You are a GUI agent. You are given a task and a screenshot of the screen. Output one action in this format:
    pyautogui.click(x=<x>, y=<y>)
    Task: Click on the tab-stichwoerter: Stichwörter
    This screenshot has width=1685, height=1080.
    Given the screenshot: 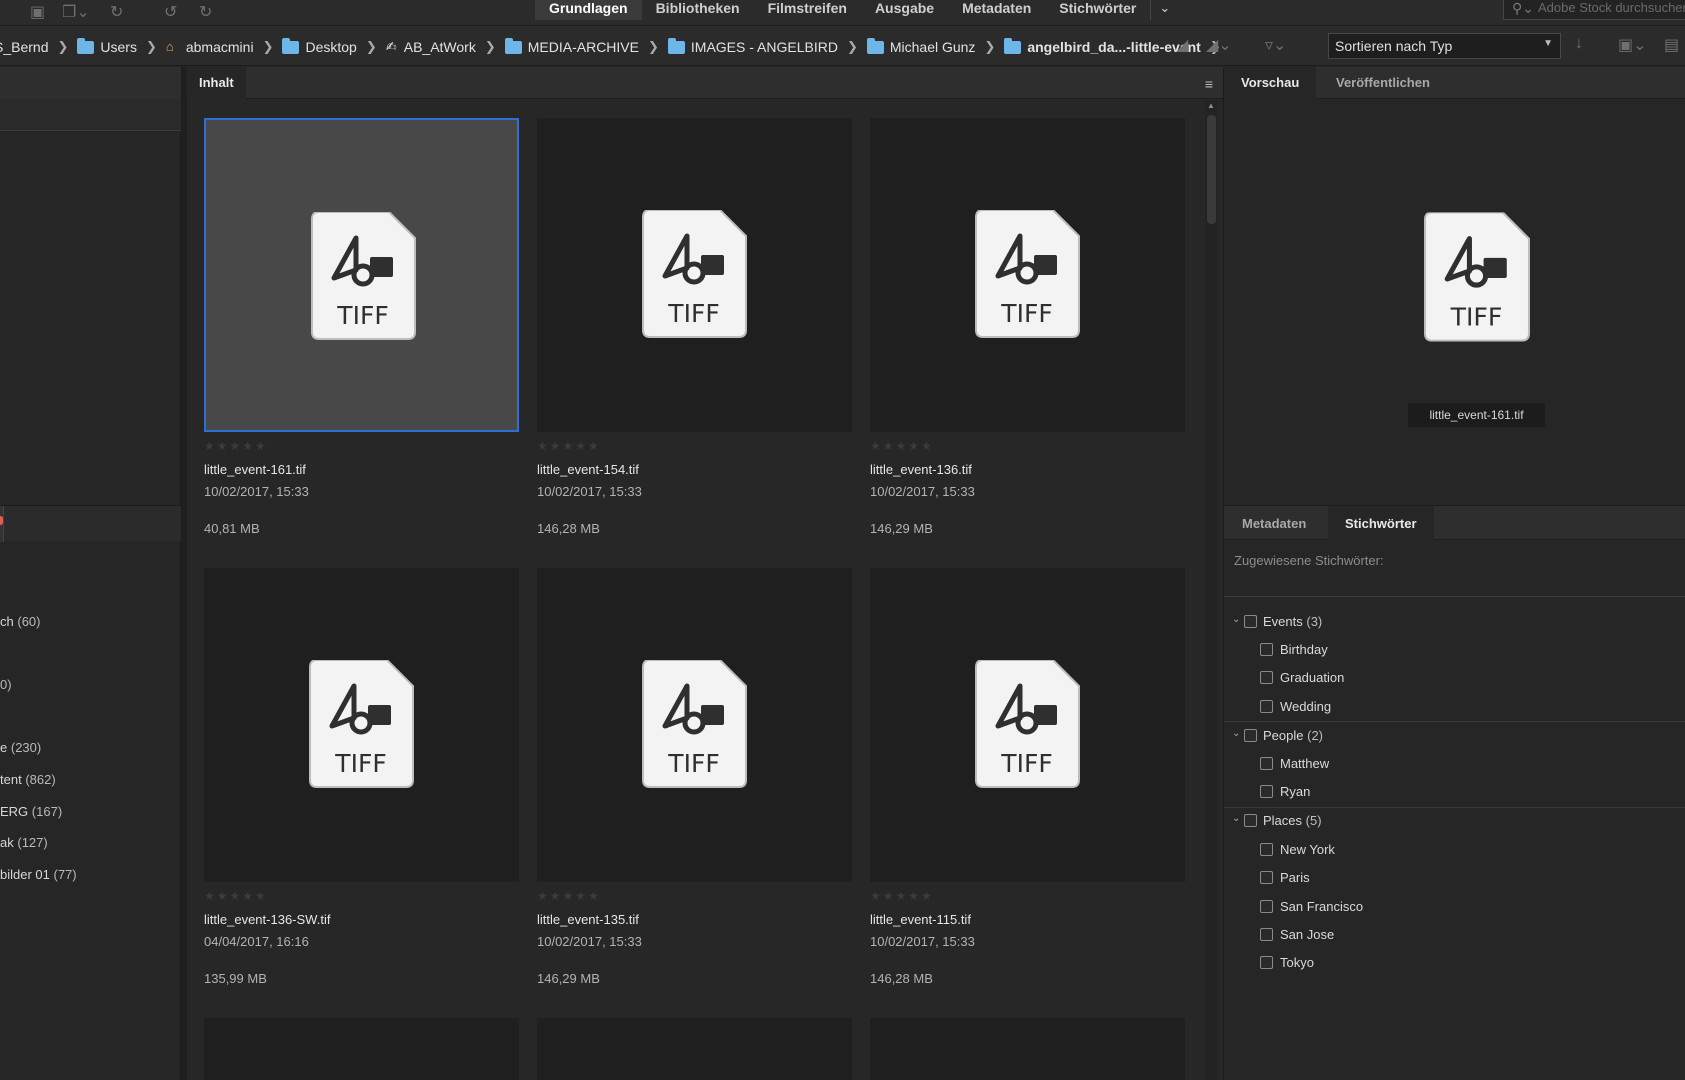 What is the action you would take?
    pyautogui.click(x=1381, y=523)
    